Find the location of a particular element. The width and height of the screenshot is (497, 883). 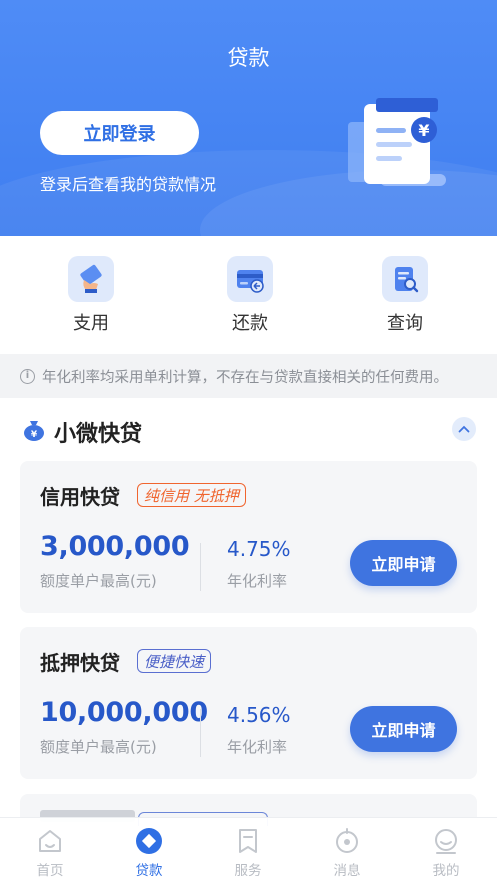

bottom-tab-bar: 首页 贷款 服务 消息 我的 is located at coordinates (248, 850).